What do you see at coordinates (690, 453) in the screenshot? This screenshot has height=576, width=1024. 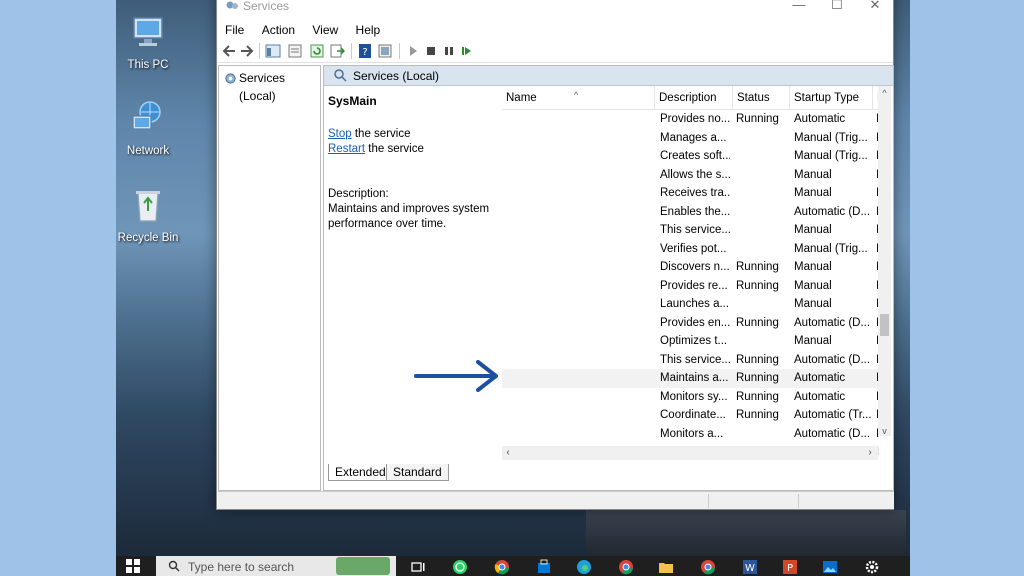 I see `horizontal-scrollbar: ‹ ›` at bounding box center [690, 453].